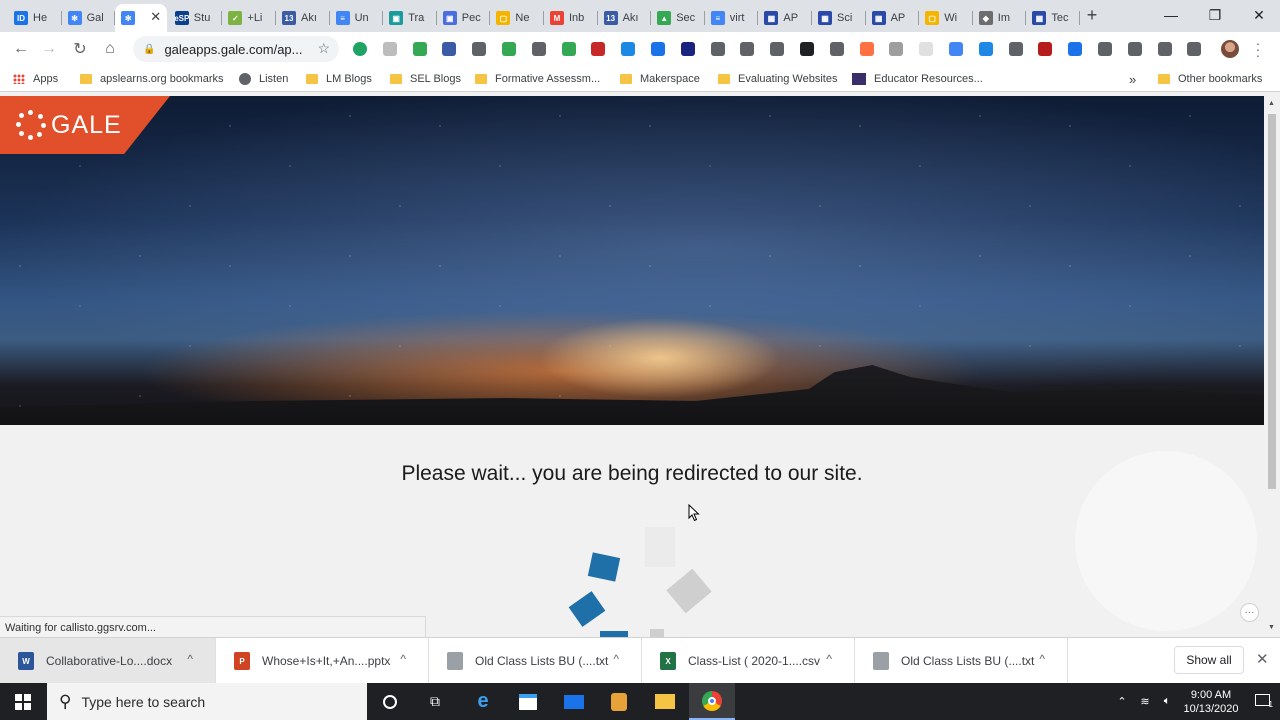 The height and width of the screenshot is (720, 1280). I want to click on taskbar-mail, so click(574, 701).